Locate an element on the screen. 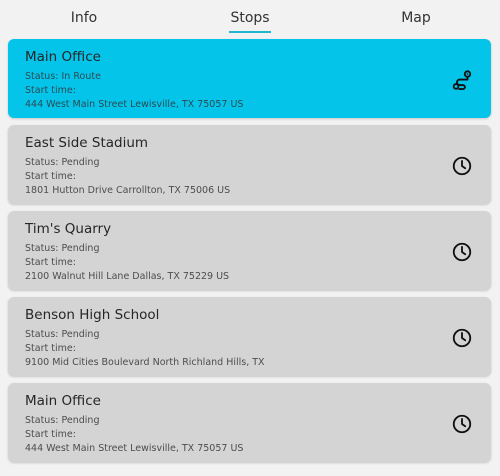  tab-map: Map is located at coordinates (416, 18).